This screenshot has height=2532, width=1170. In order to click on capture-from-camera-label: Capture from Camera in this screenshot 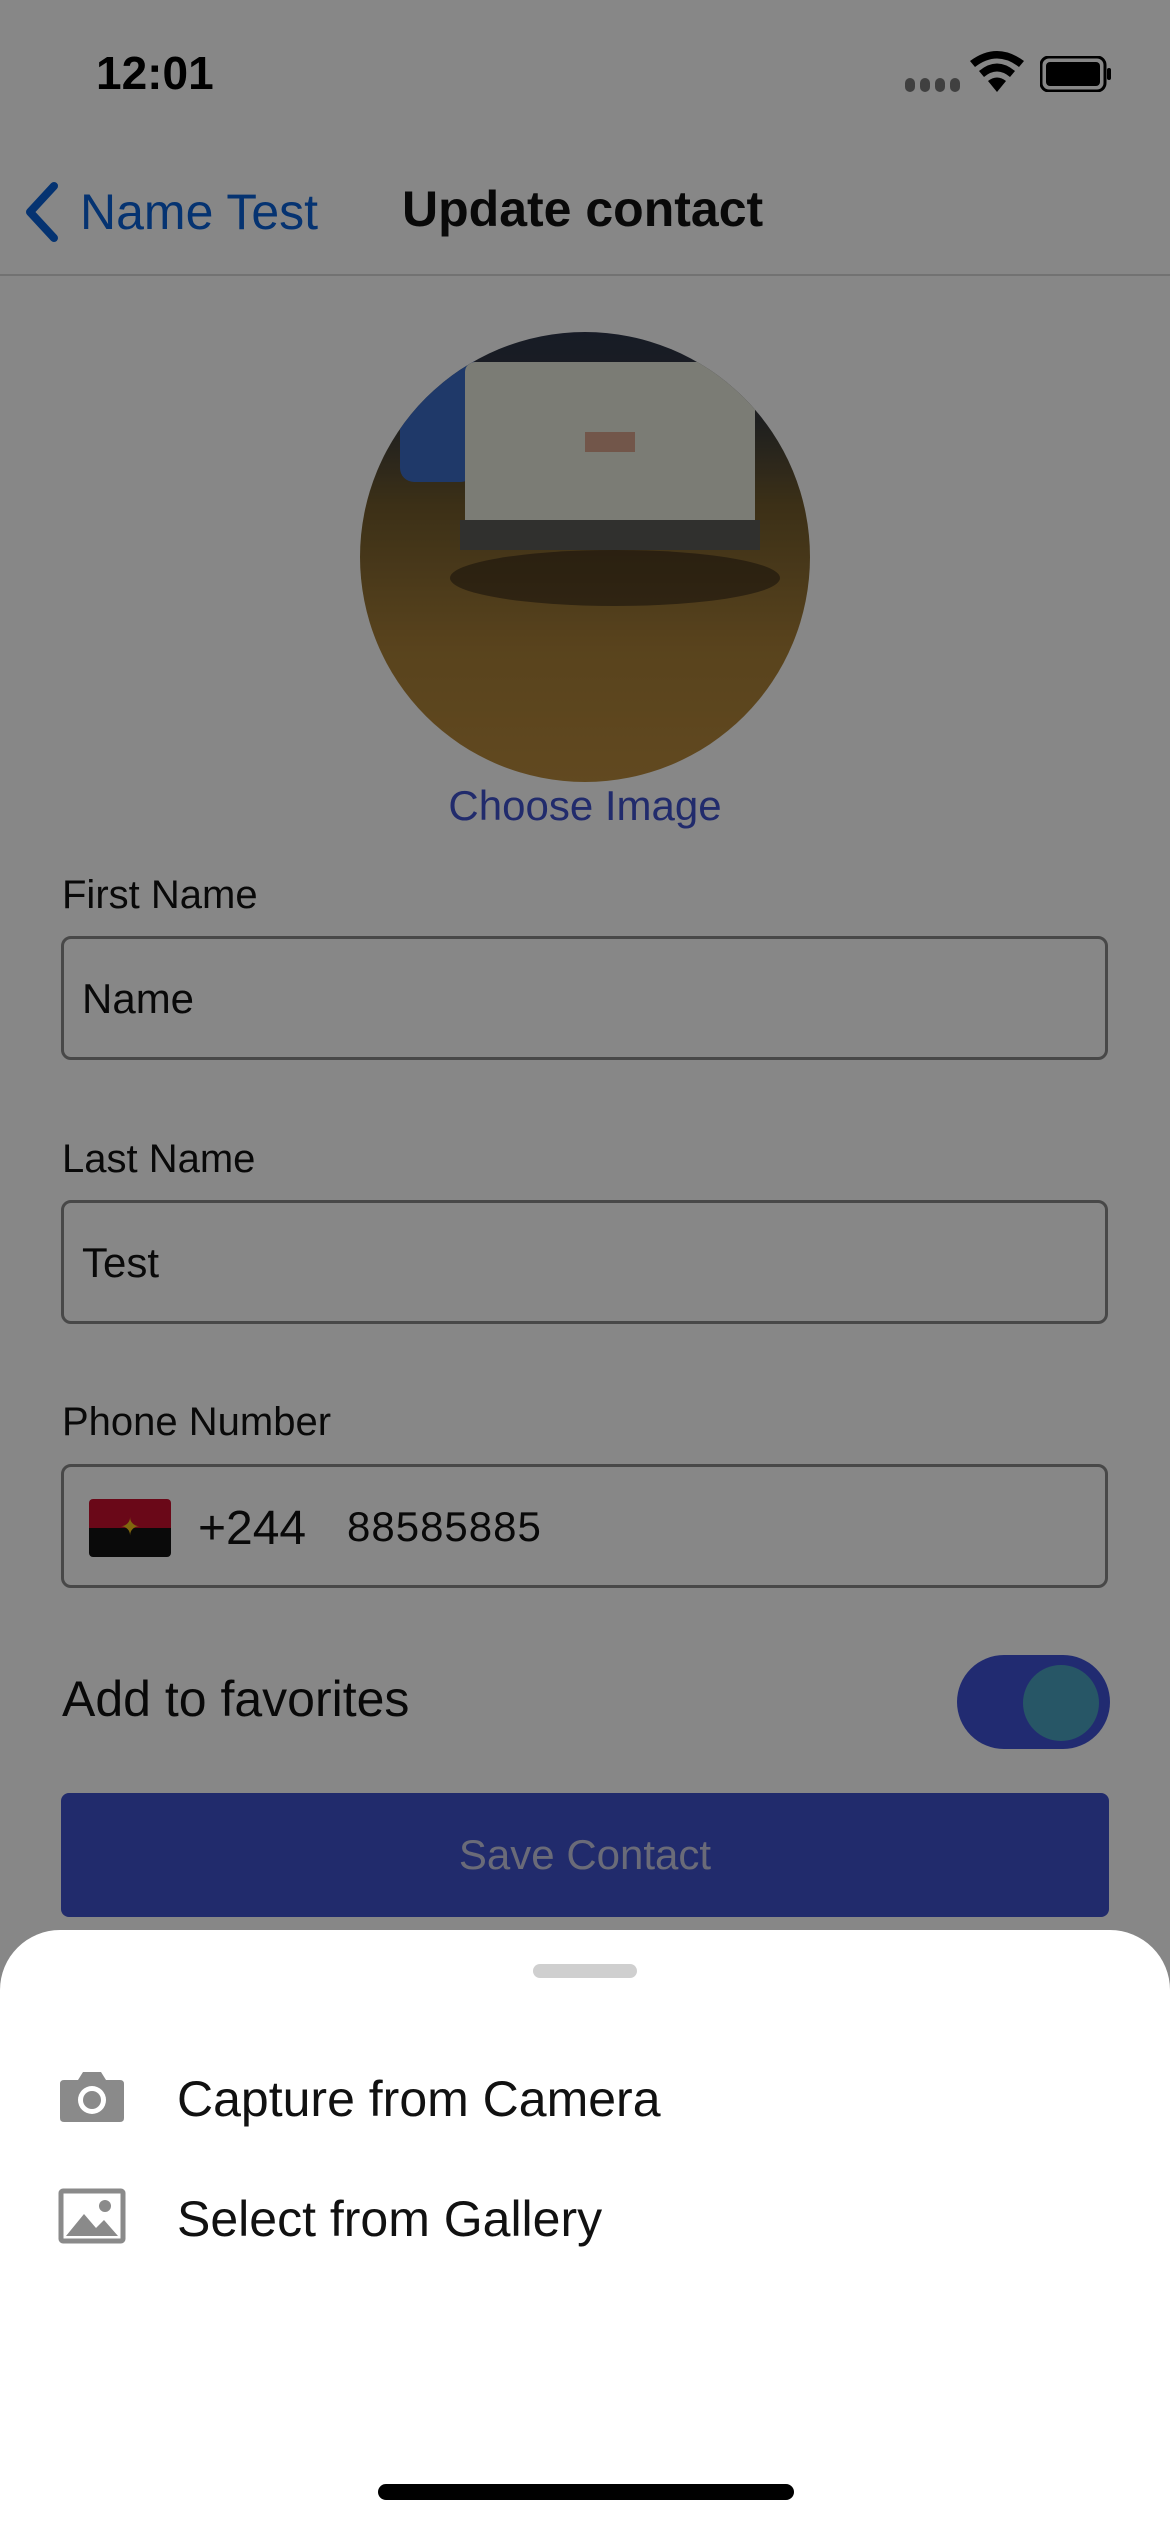, I will do `click(419, 2099)`.